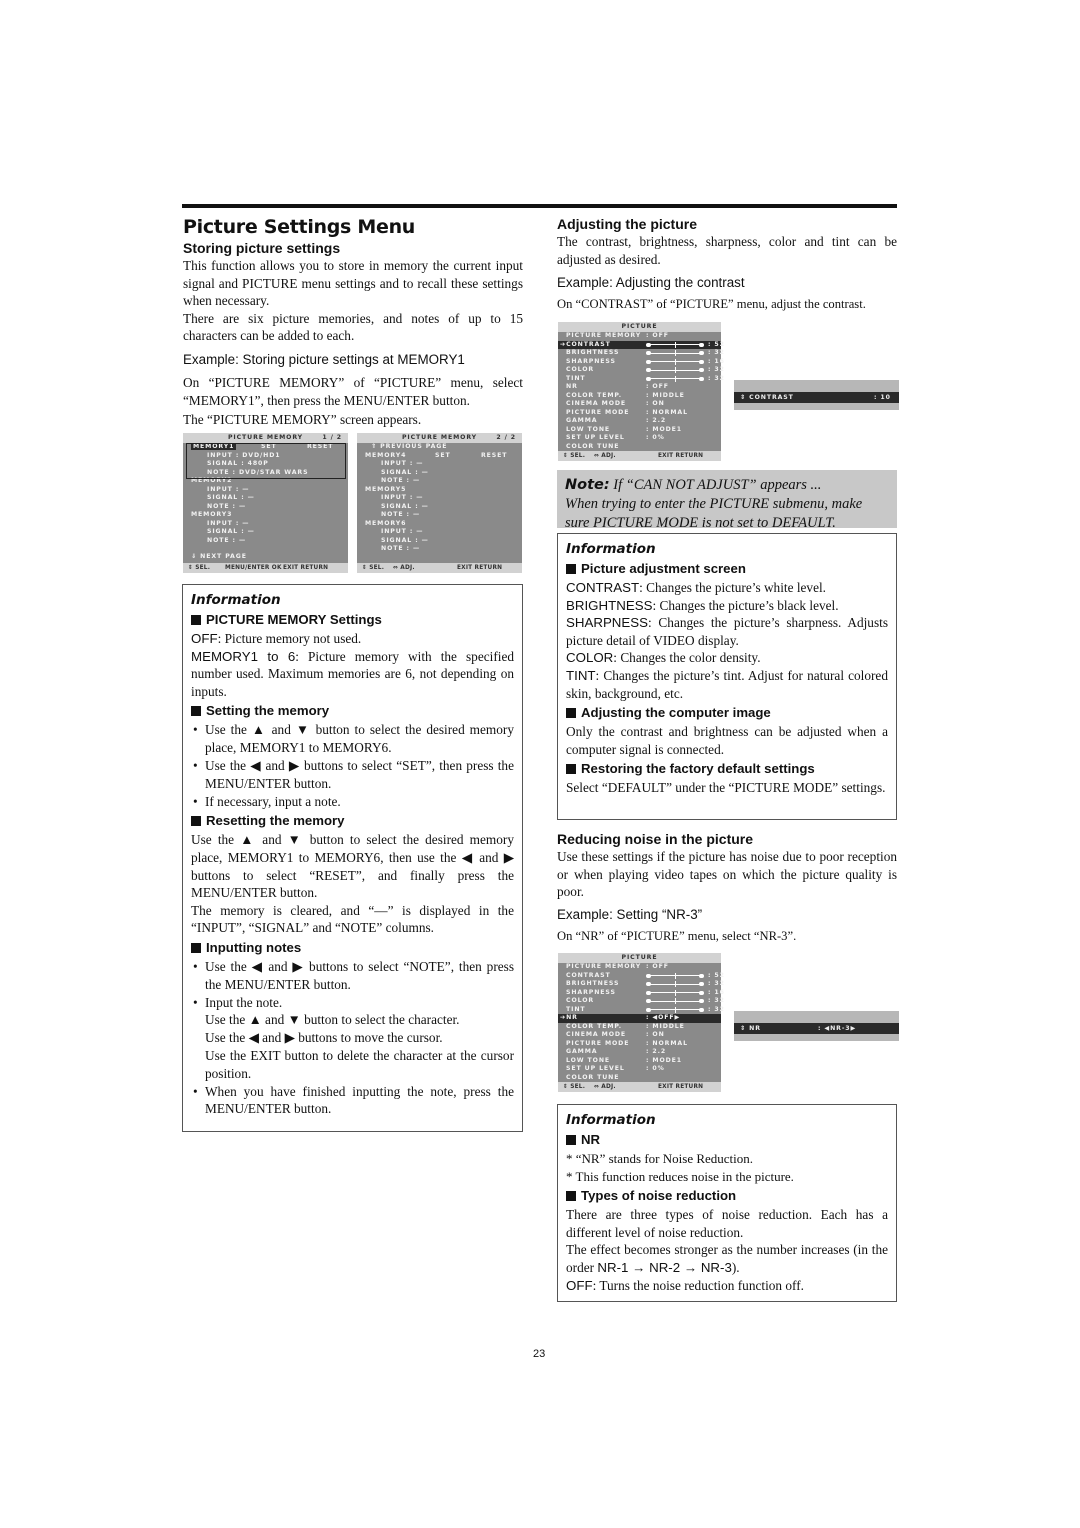 Image resolution: width=1080 pixels, height=1528 pixels. I want to click on set-option: SET, so click(443, 456).